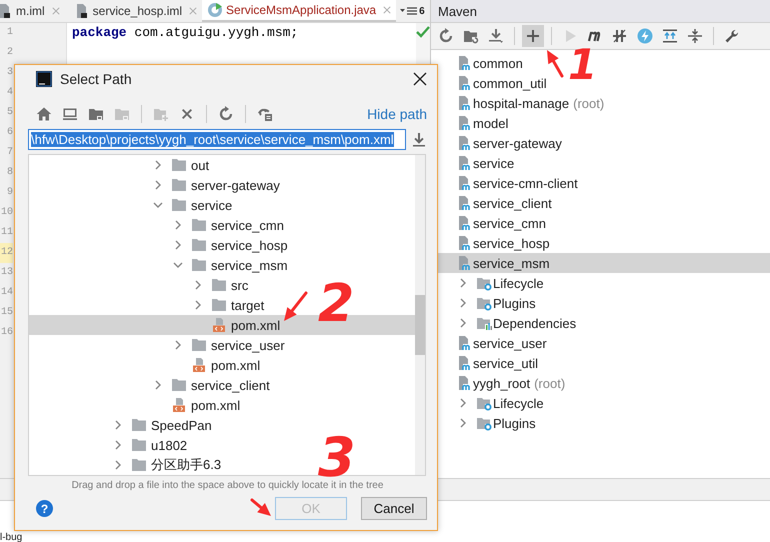  I want to click on tree-item: service-cmn-client, so click(504, 183).